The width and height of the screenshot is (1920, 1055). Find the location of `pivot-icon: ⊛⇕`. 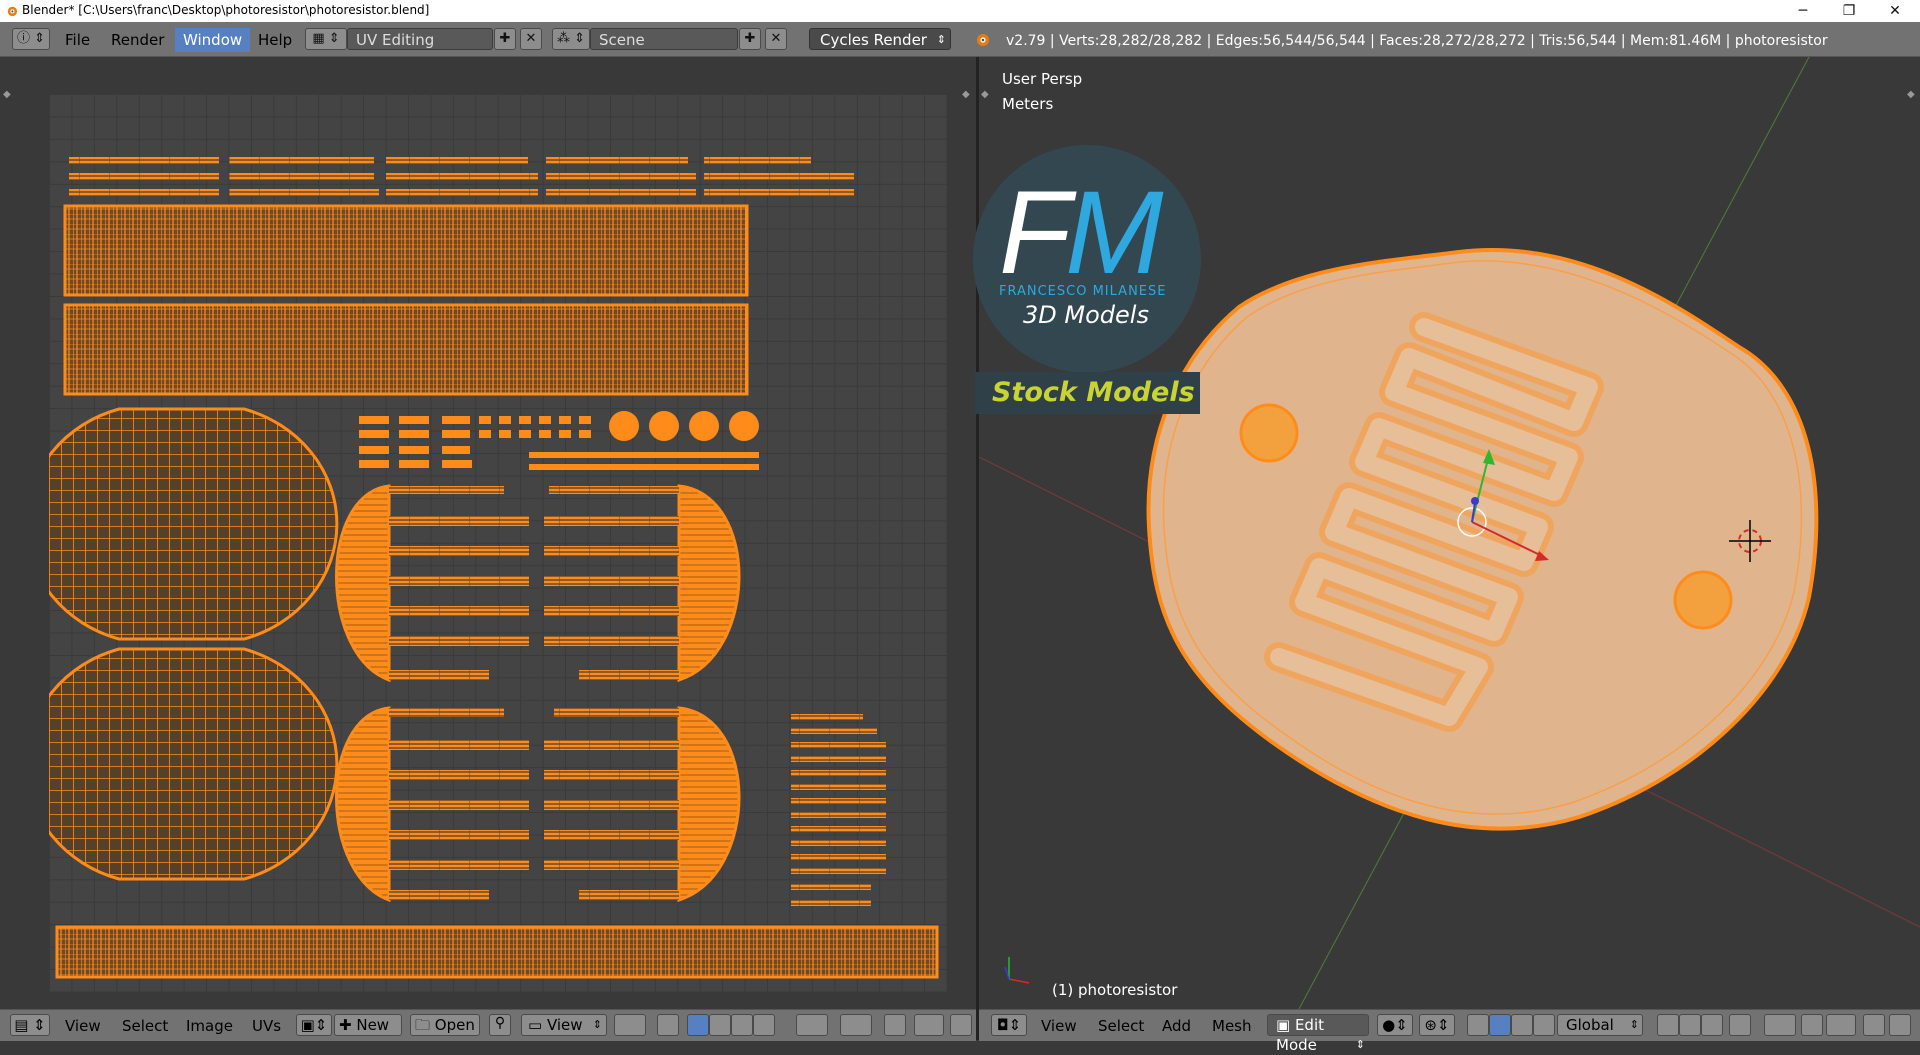

pivot-icon: ⊛⇕ is located at coordinates (1437, 1025).